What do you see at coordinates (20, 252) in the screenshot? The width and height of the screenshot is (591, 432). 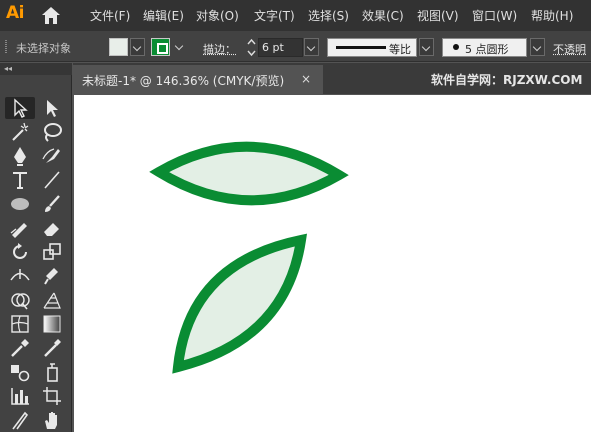 I see `rotate-tool-icon` at bounding box center [20, 252].